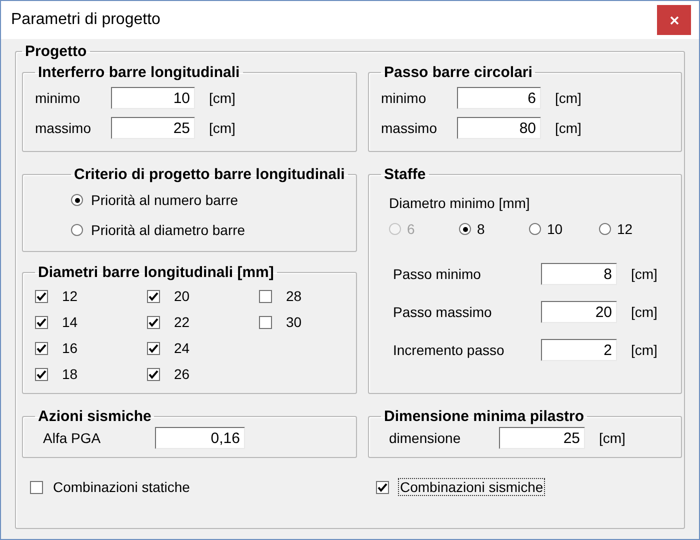  What do you see at coordinates (56, 51) in the screenshot?
I see `group-title: Progetto` at bounding box center [56, 51].